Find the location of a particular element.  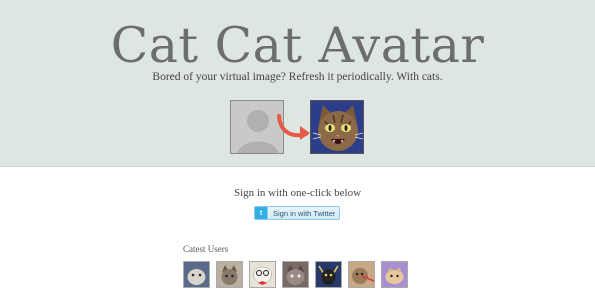

page-title: Cat Cat Avatar is located at coordinates (297, 45).